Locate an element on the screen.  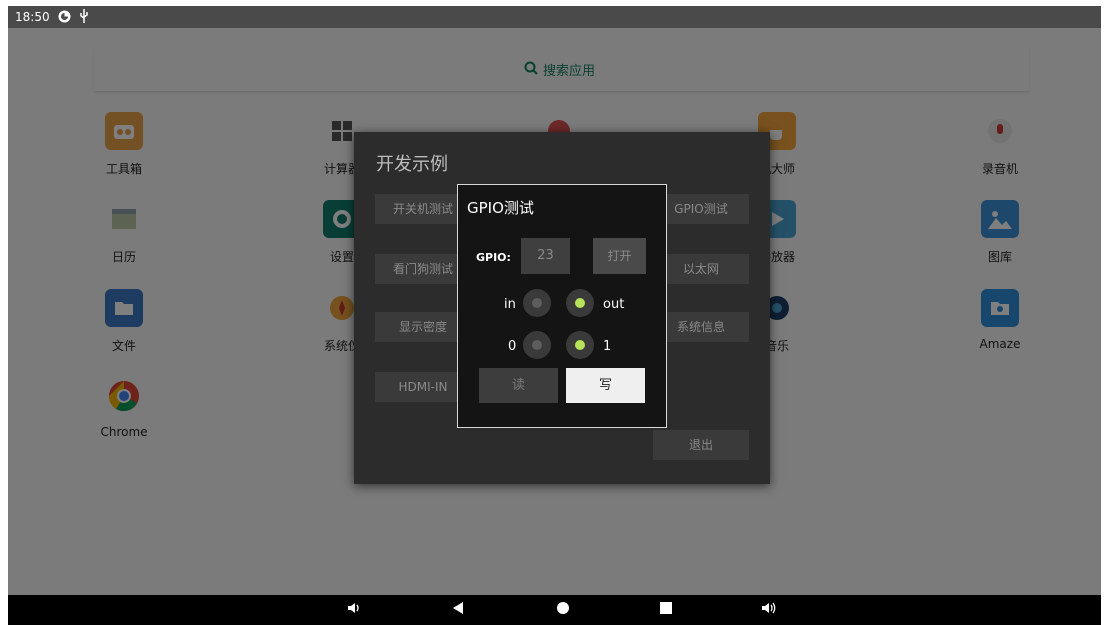
level-one-radio is located at coordinates (580, 345).